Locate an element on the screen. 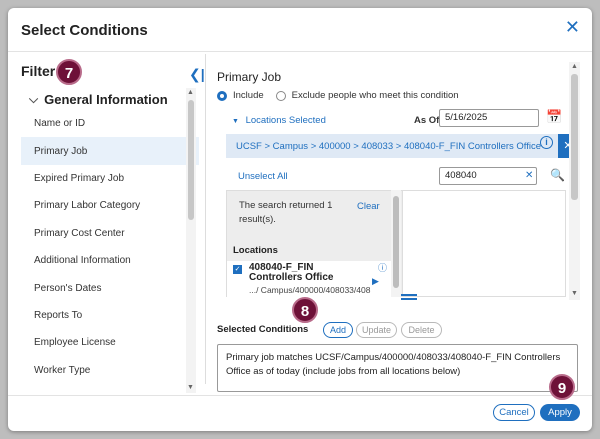  filter-item-expired-primary-job: Expired Primary Job is located at coordinates (110, 178).